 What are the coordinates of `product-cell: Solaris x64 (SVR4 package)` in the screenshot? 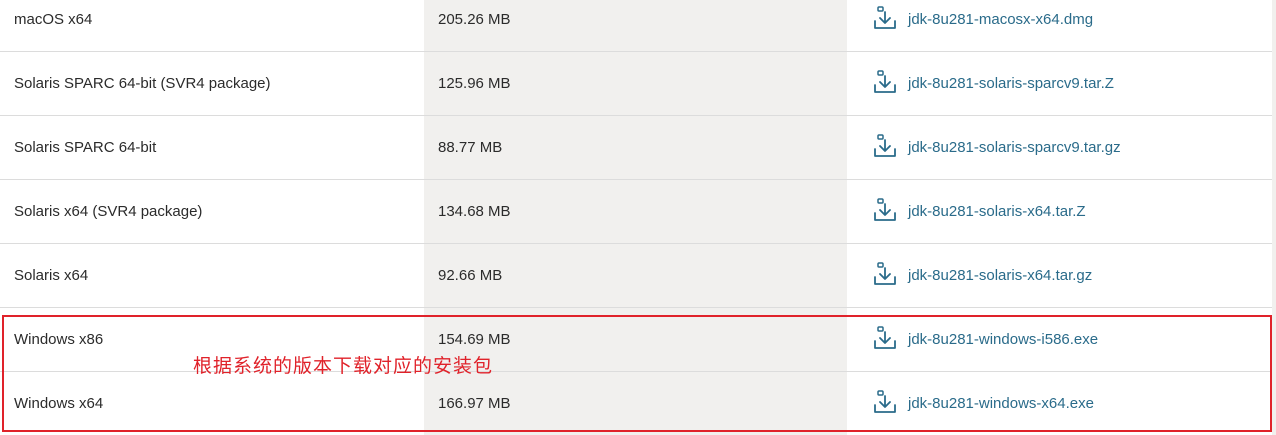 It's located at (108, 211).